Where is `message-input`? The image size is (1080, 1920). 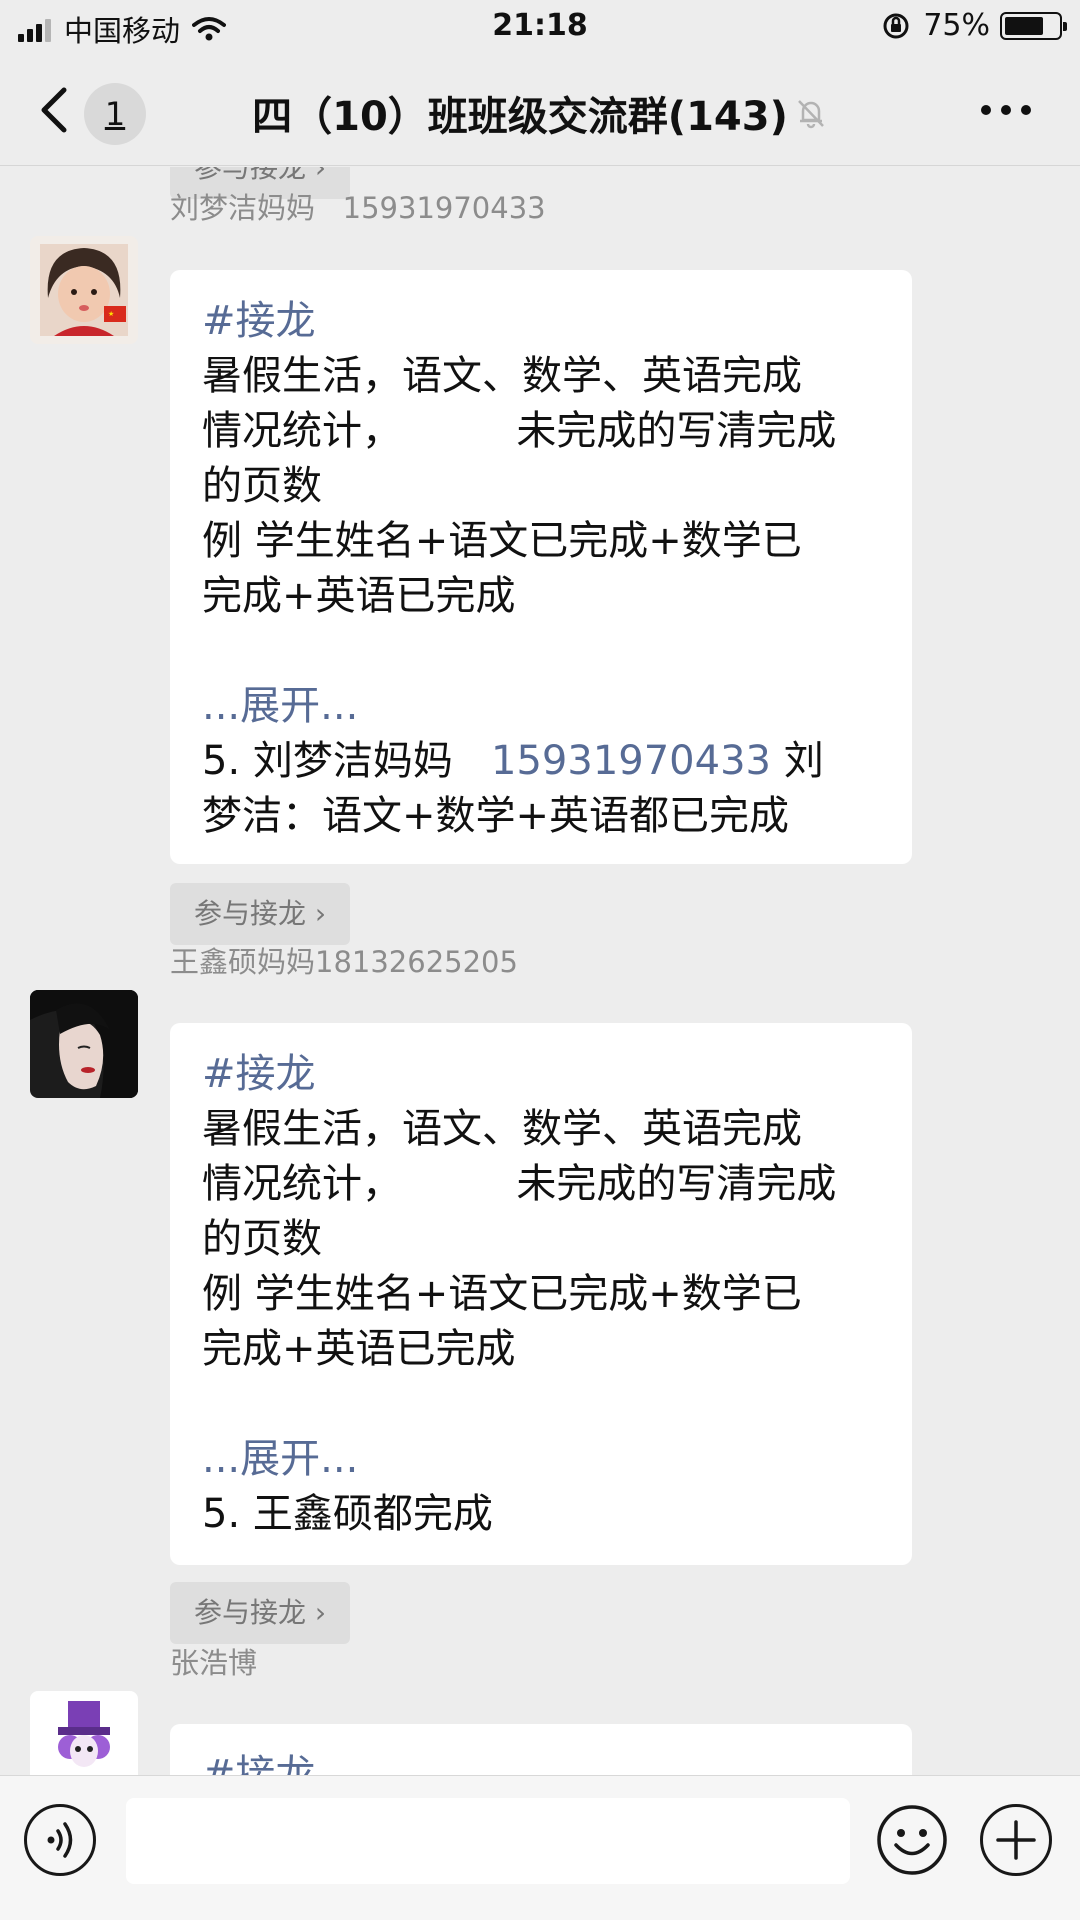
message-input is located at coordinates (488, 1841).